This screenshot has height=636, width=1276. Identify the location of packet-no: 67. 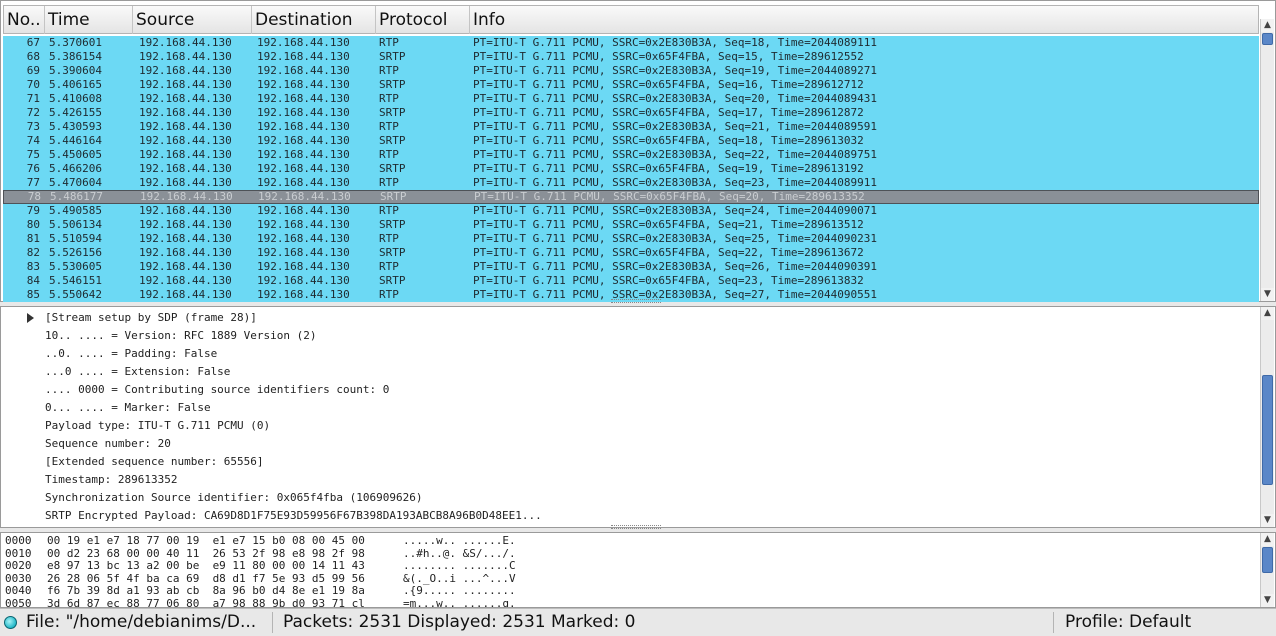
(33, 42).